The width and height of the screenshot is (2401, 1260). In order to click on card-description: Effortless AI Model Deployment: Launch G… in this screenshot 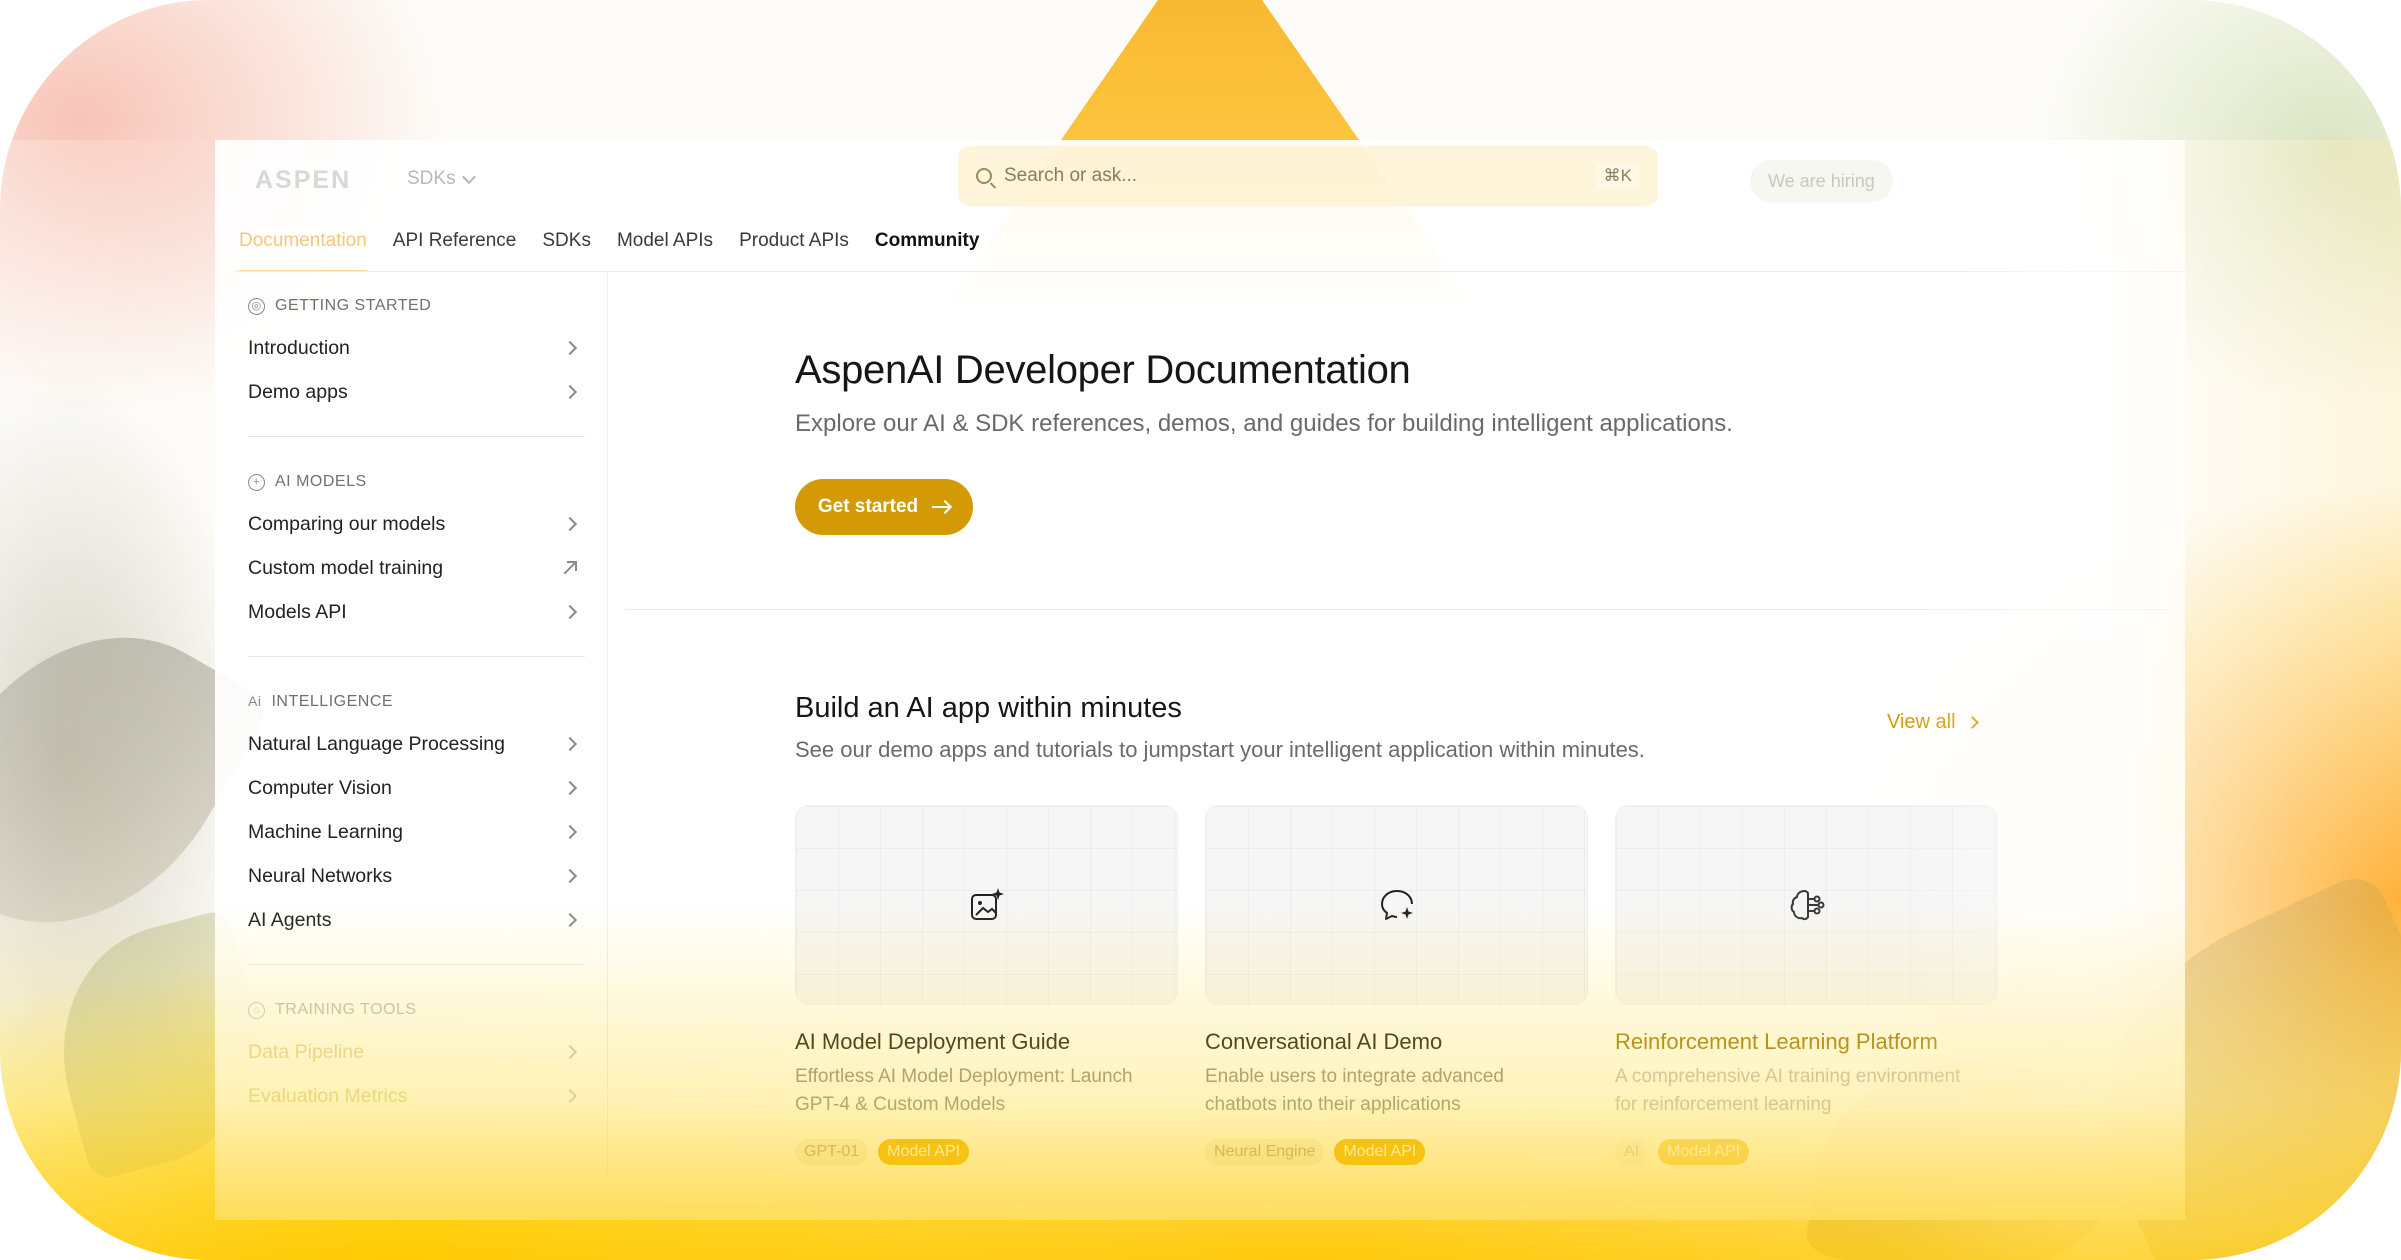, I will do `click(964, 1090)`.